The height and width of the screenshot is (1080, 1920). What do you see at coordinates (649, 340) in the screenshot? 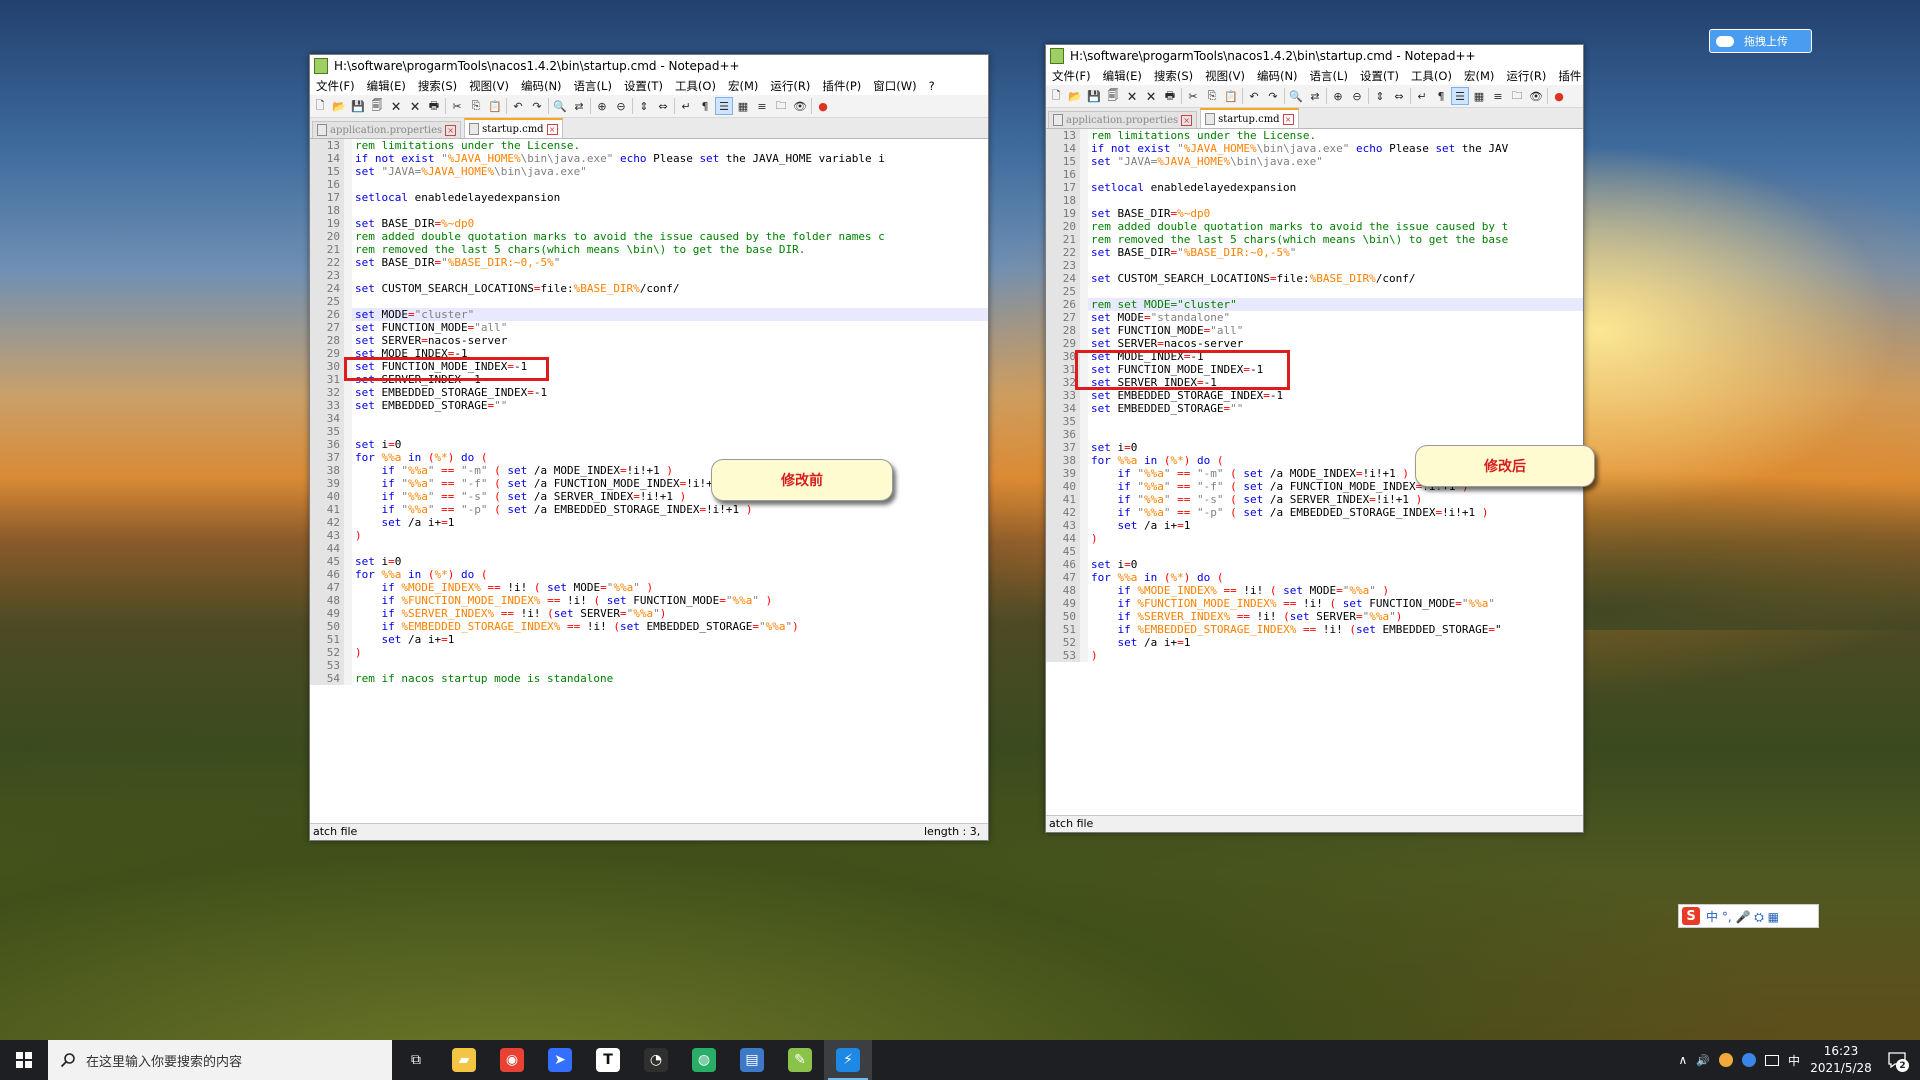
I see `code-line: 28 set SERVER=nacos-server` at bounding box center [649, 340].